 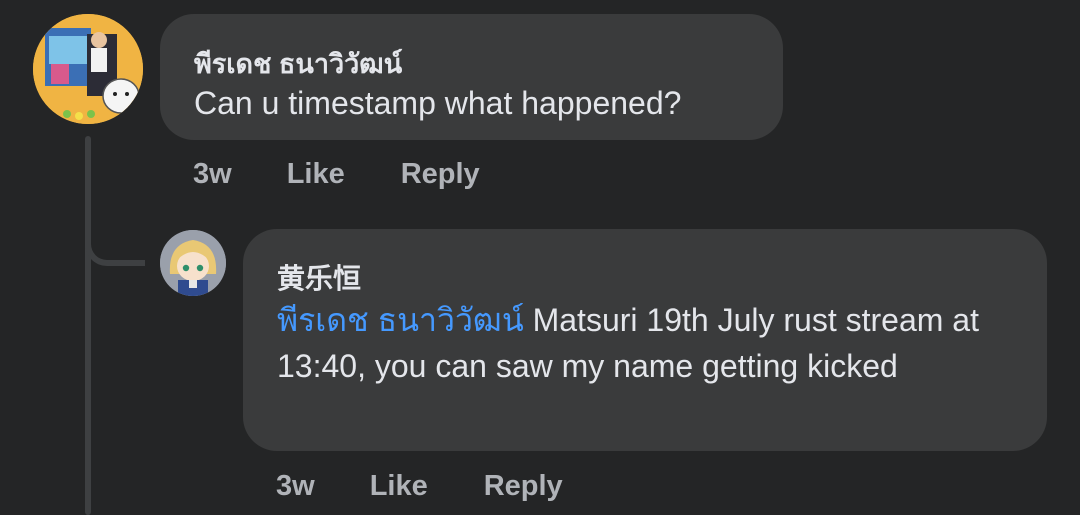 What do you see at coordinates (319, 277) in the screenshot?
I see `comment-author: 黄乐恒` at bounding box center [319, 277].